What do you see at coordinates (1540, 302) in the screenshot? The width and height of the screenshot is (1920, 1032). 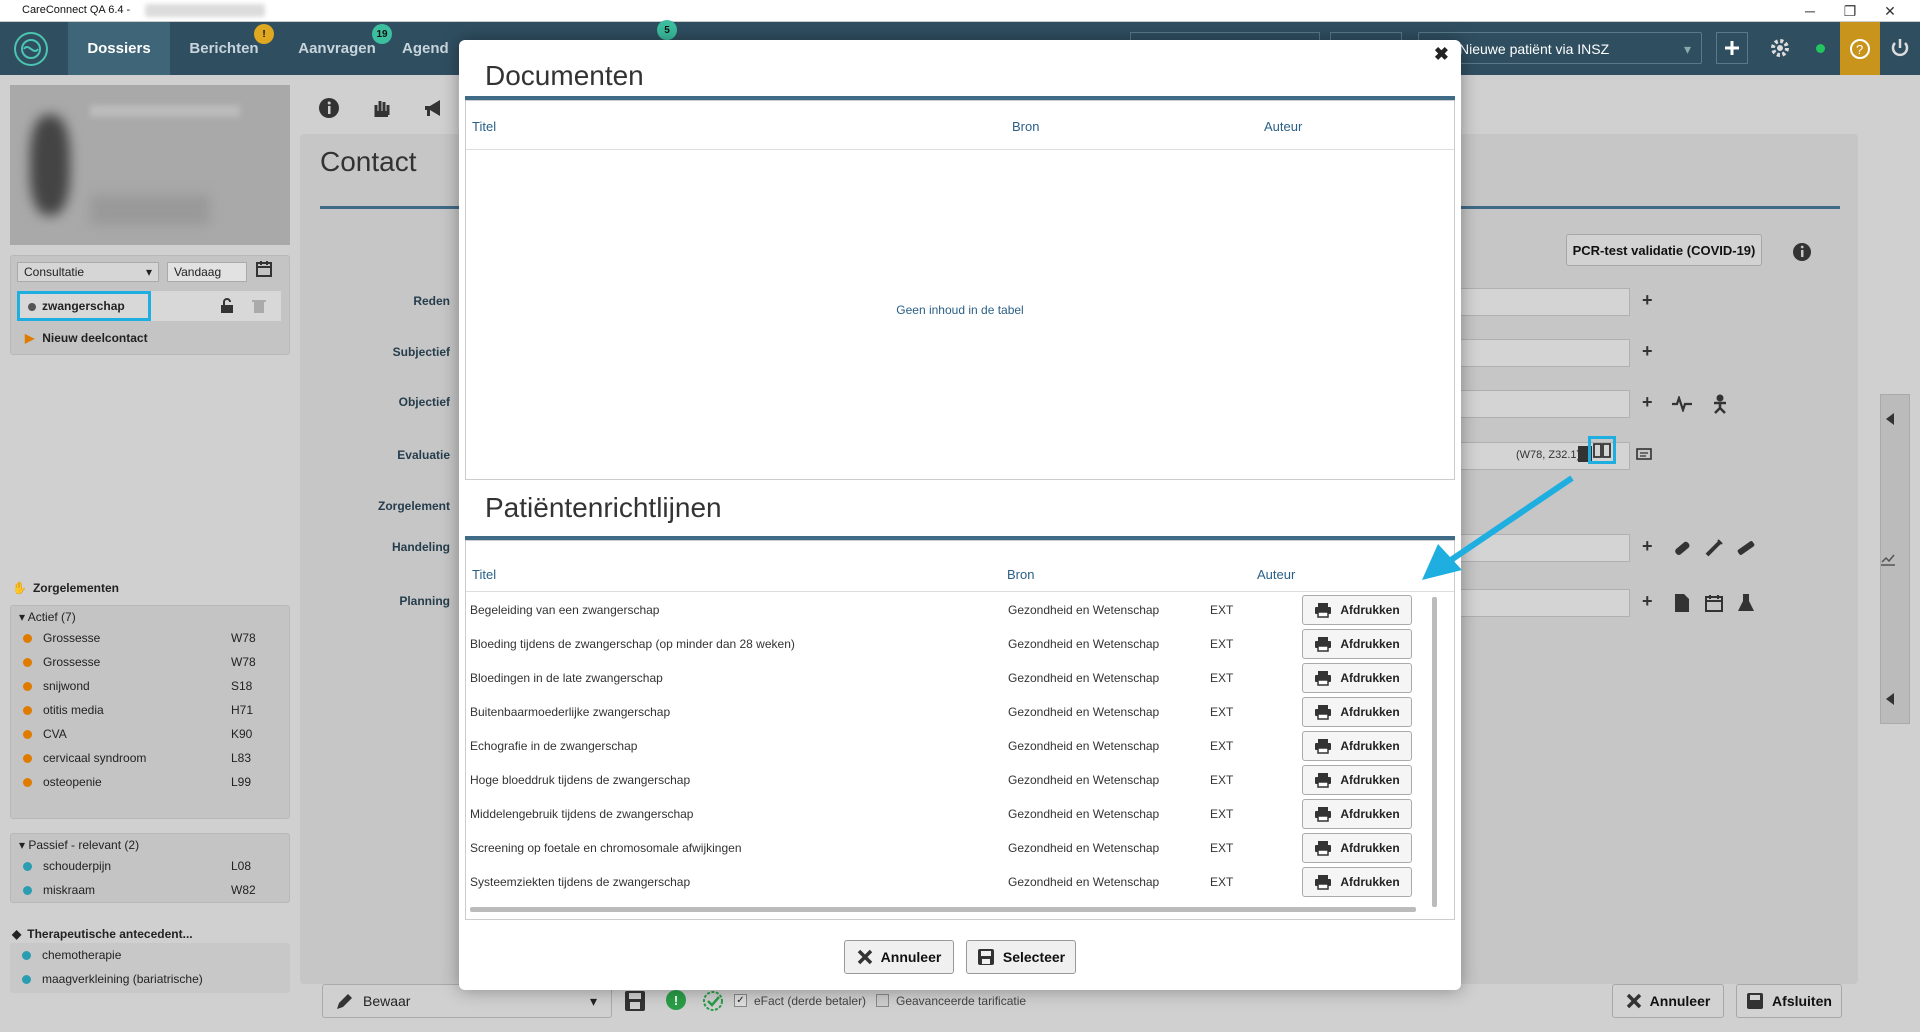 I see `reden-field` at bounding box center [1540, 302].